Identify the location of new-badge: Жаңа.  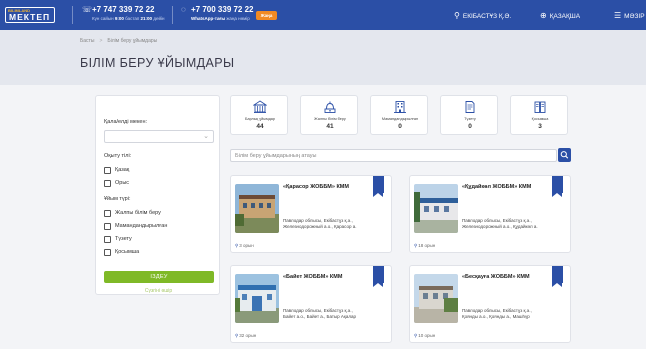
(266, 15).